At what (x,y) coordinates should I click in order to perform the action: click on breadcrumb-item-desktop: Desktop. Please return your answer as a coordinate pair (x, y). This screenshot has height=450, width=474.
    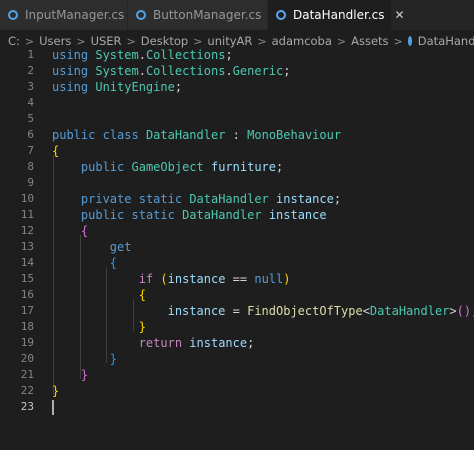
    Looking at the image, I should click on (164, 41).